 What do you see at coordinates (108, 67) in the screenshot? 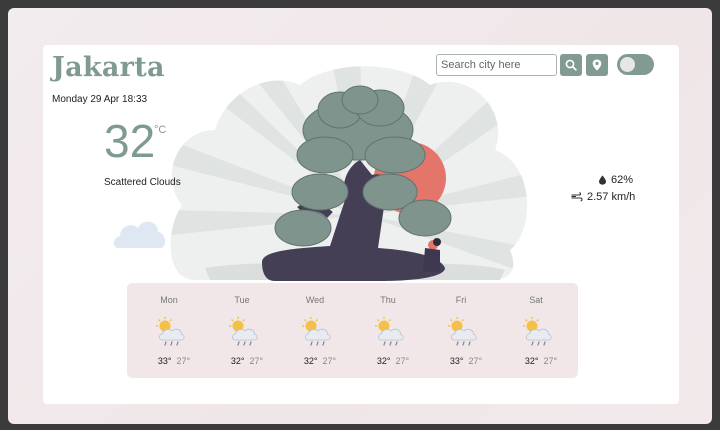
I see `city-name: Jakarta` at bounding box center [108, 67].